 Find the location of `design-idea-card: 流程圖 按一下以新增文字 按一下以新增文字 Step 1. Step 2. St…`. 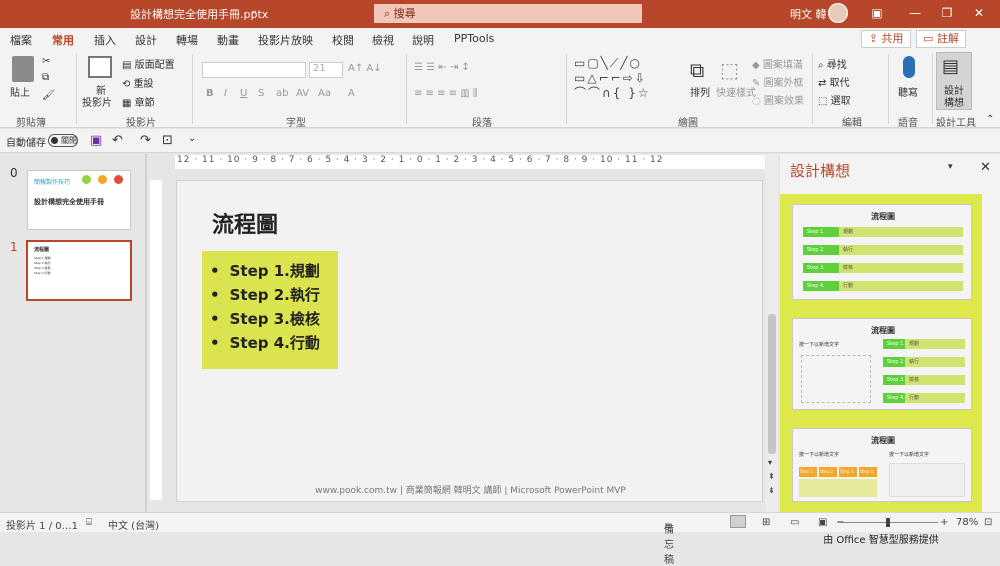

design-idea-card: 流程圖 按一下以新增文字 按一下以新增文字 Step 1. Step 2. St… is located at coordinates (882, 465).